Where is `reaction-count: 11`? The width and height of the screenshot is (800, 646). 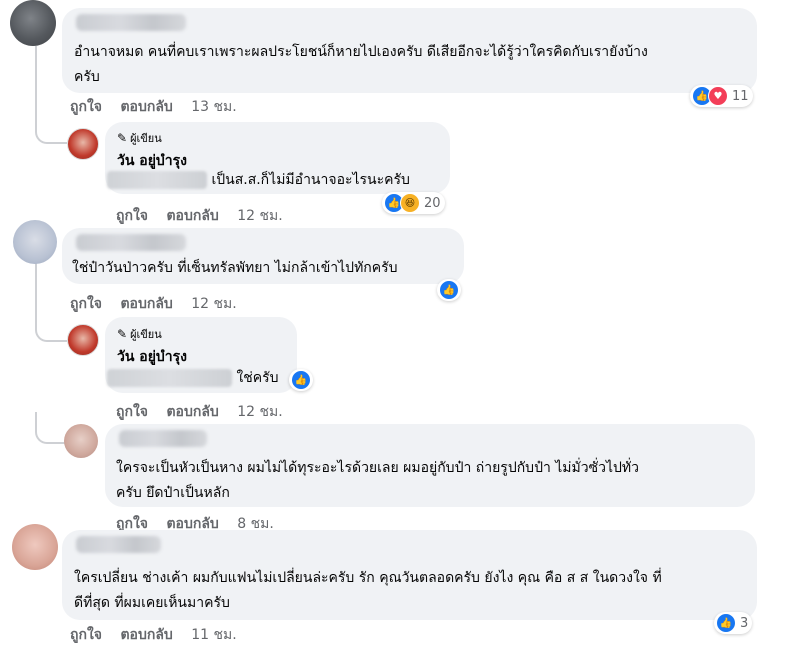
reaction-count: 11 is located at coordinates (740, 96).